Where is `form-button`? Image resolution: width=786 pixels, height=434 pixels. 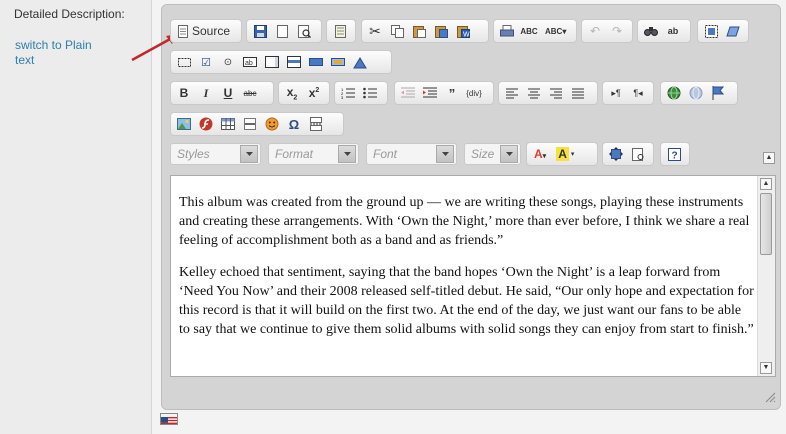 form-button is located at coordinates (184, 62).